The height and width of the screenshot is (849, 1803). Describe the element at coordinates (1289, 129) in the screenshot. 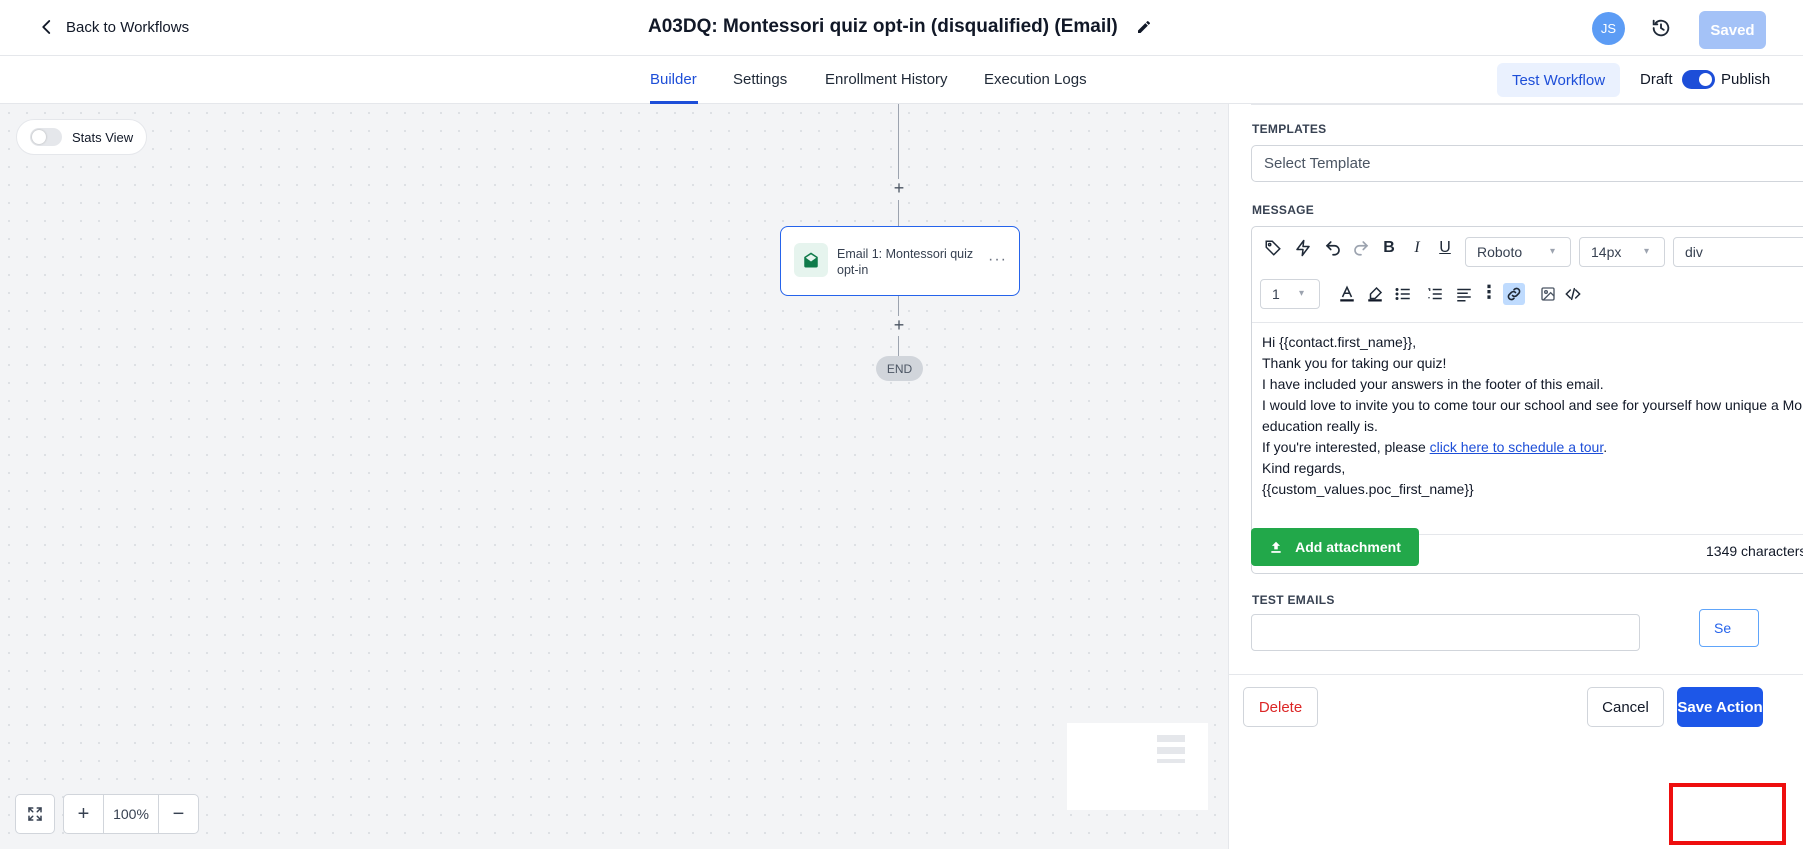

I see `templates-label: TEMPLATES` at that location.